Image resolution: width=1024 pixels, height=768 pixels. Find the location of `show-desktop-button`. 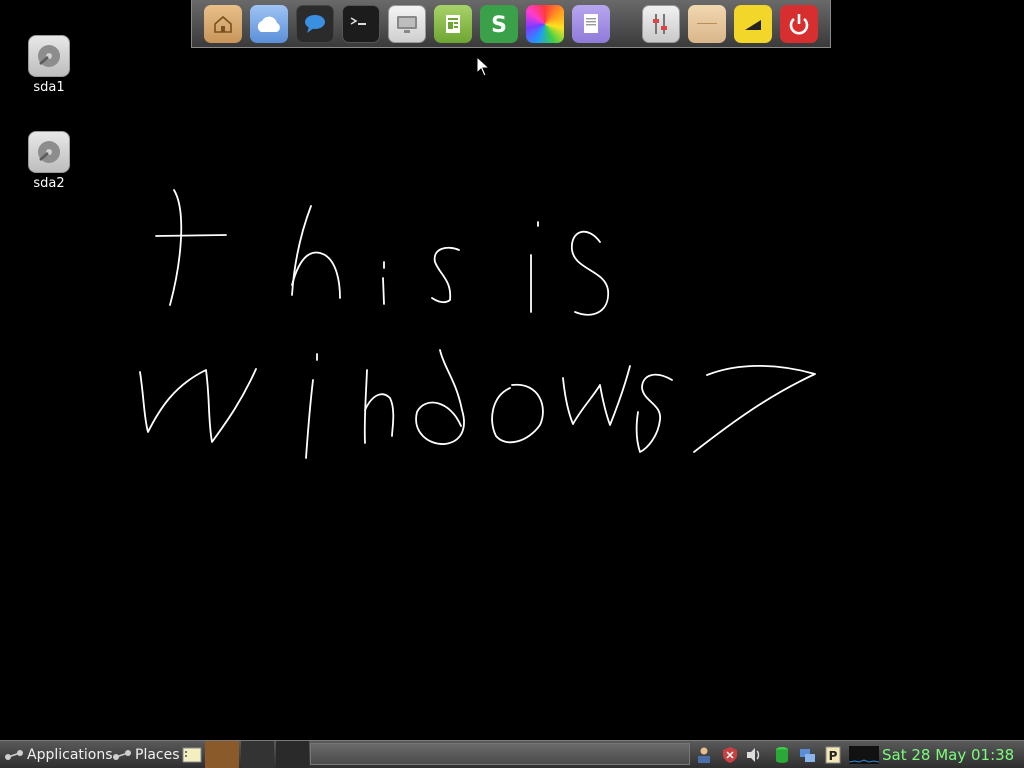

show-desktop-button is located at coordinates (192, 754).